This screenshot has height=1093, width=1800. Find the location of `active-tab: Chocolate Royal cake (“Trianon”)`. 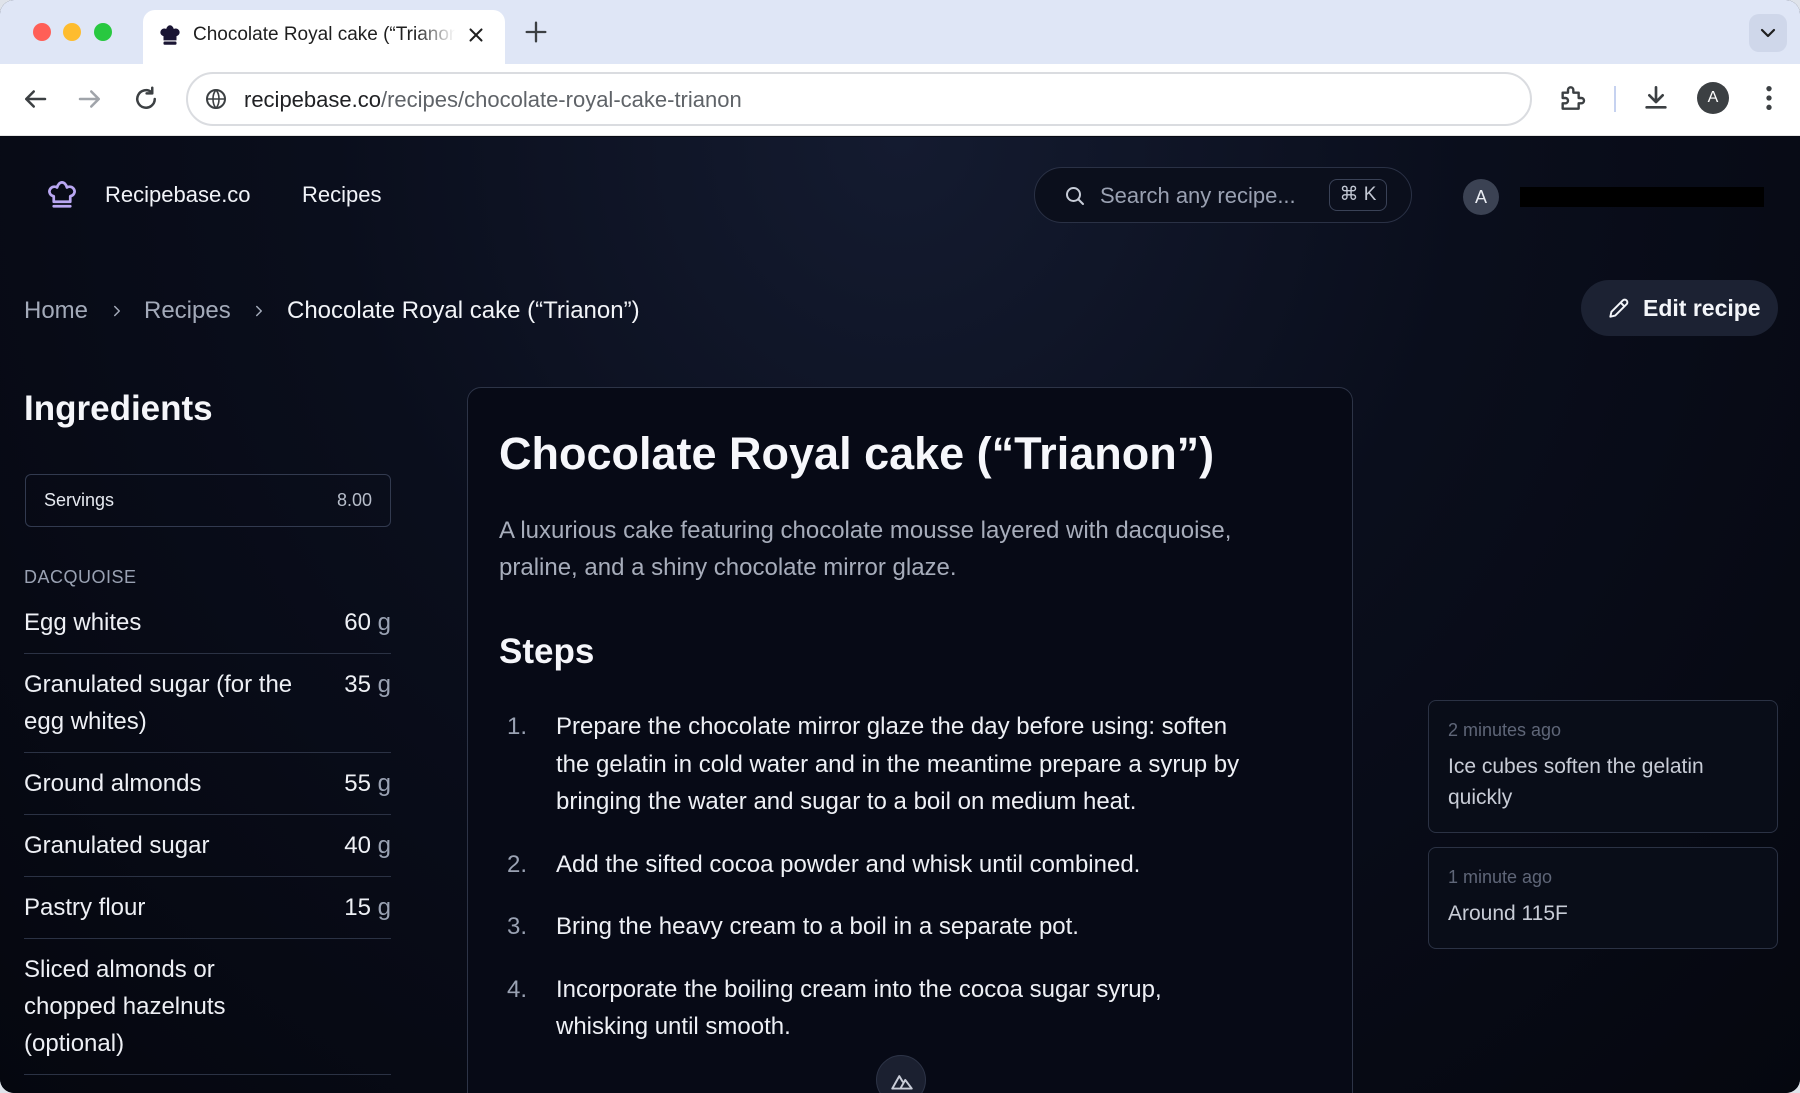

active-tab: Chocolate Royal cake (“Trianon”) is located at coordinates (324, 37).